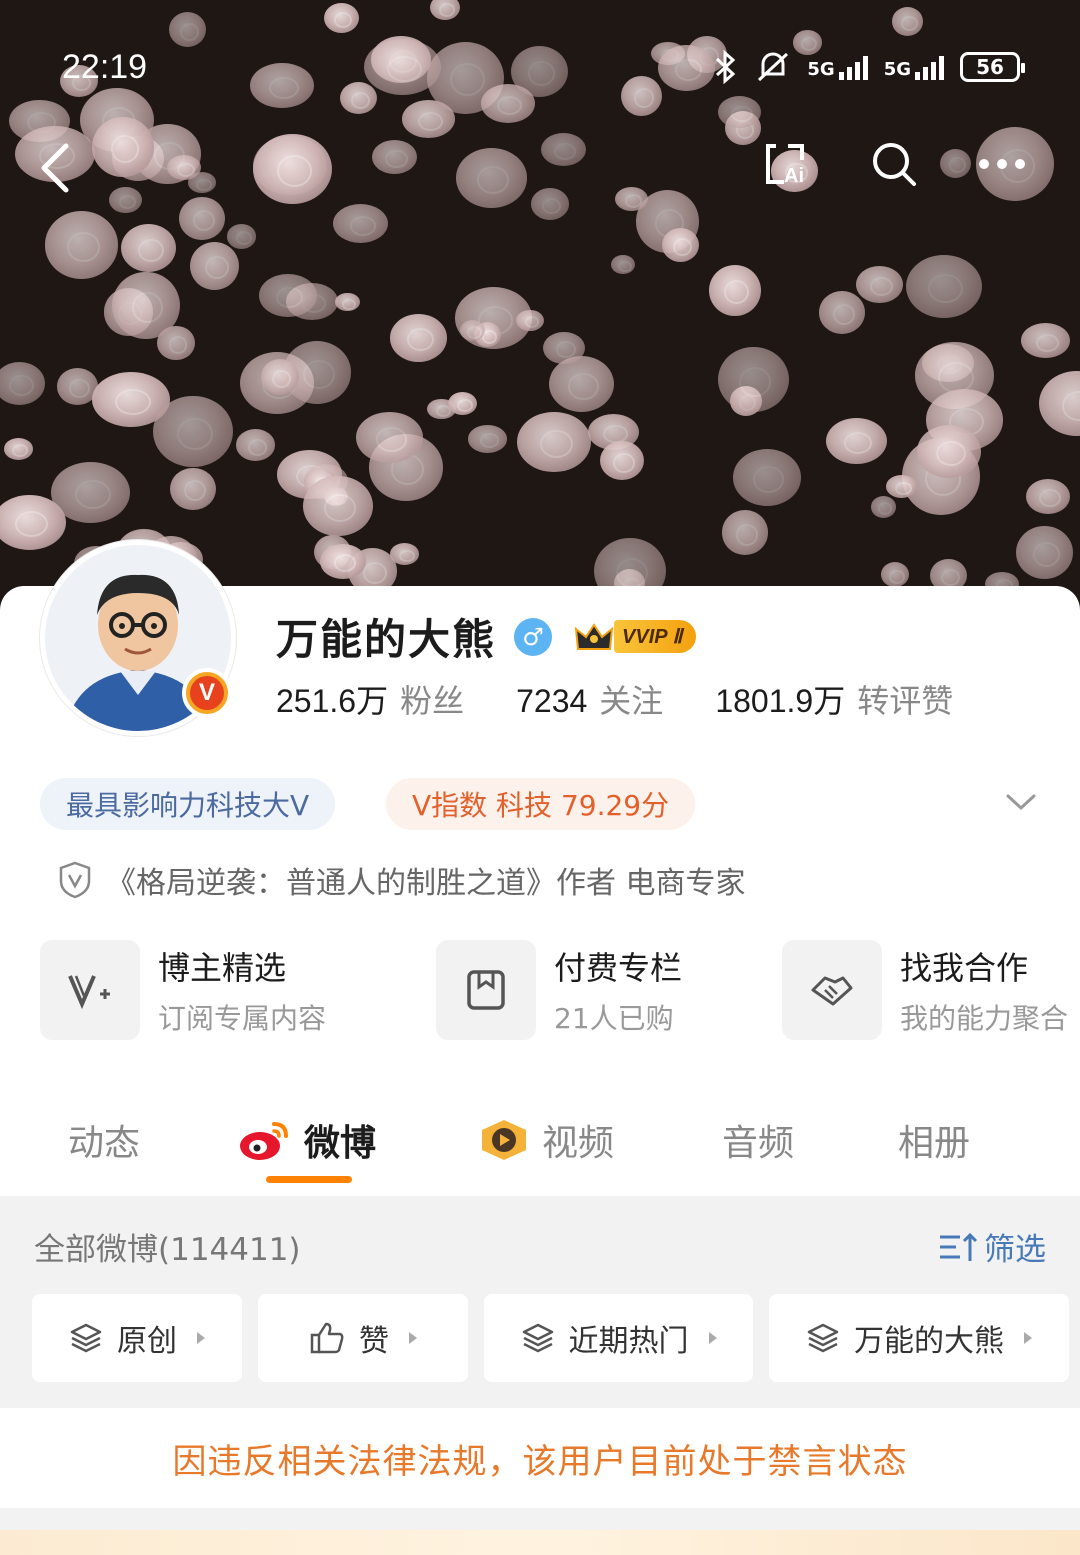 The width and height of the screenshot is (1080, 1555). Describe the element at coordinates (984, 1018) in the screenshot. I see `feature-subtitle: 我的能力聚合` at that location.